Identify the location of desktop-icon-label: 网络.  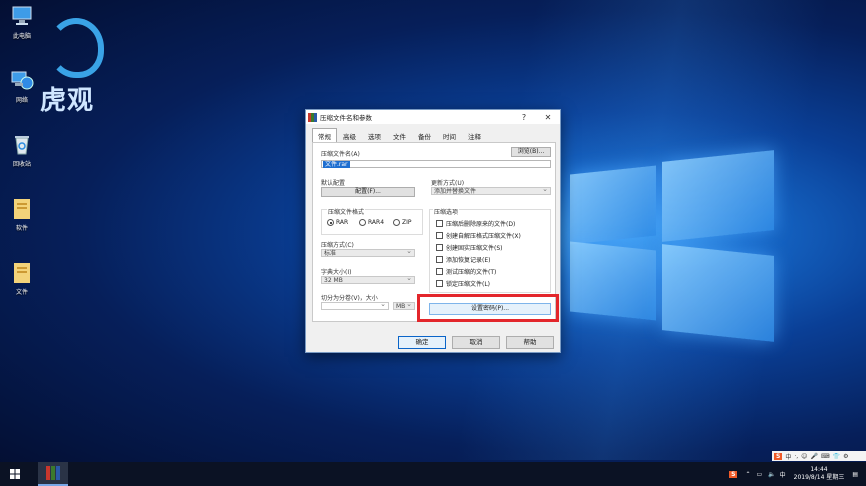
(21, 100).